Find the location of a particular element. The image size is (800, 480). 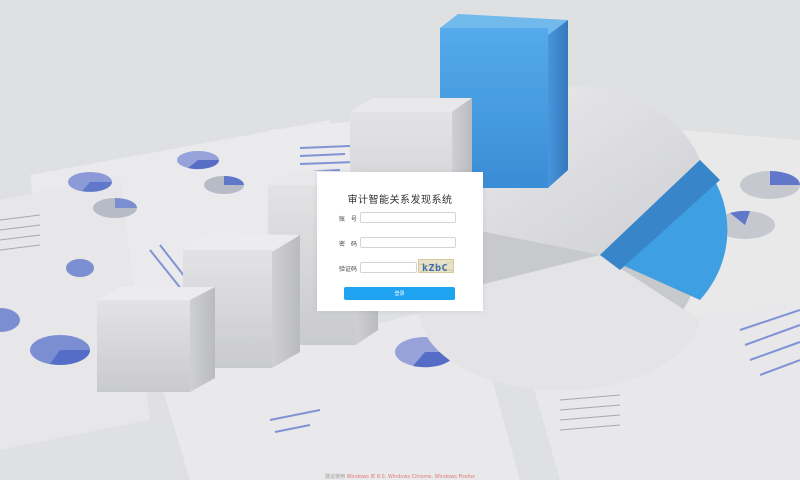

browser-item: Windows IE 8.0 is located at coordinates (365, 477).